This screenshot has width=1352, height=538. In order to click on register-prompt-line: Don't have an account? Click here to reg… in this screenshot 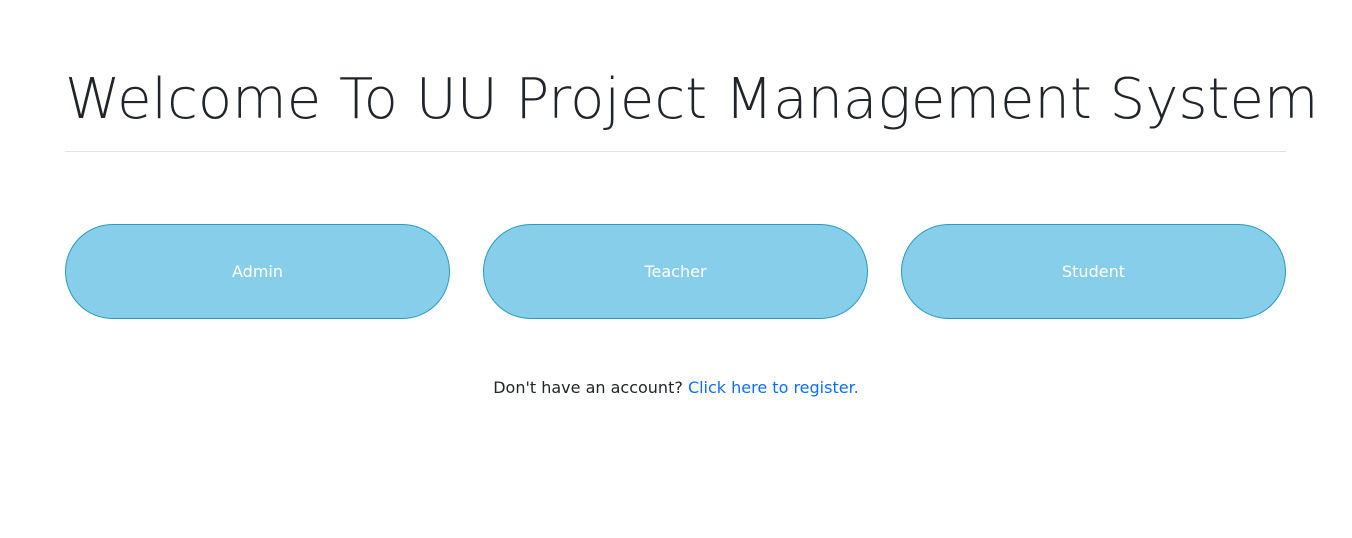, I will do `click(676, 388)`.